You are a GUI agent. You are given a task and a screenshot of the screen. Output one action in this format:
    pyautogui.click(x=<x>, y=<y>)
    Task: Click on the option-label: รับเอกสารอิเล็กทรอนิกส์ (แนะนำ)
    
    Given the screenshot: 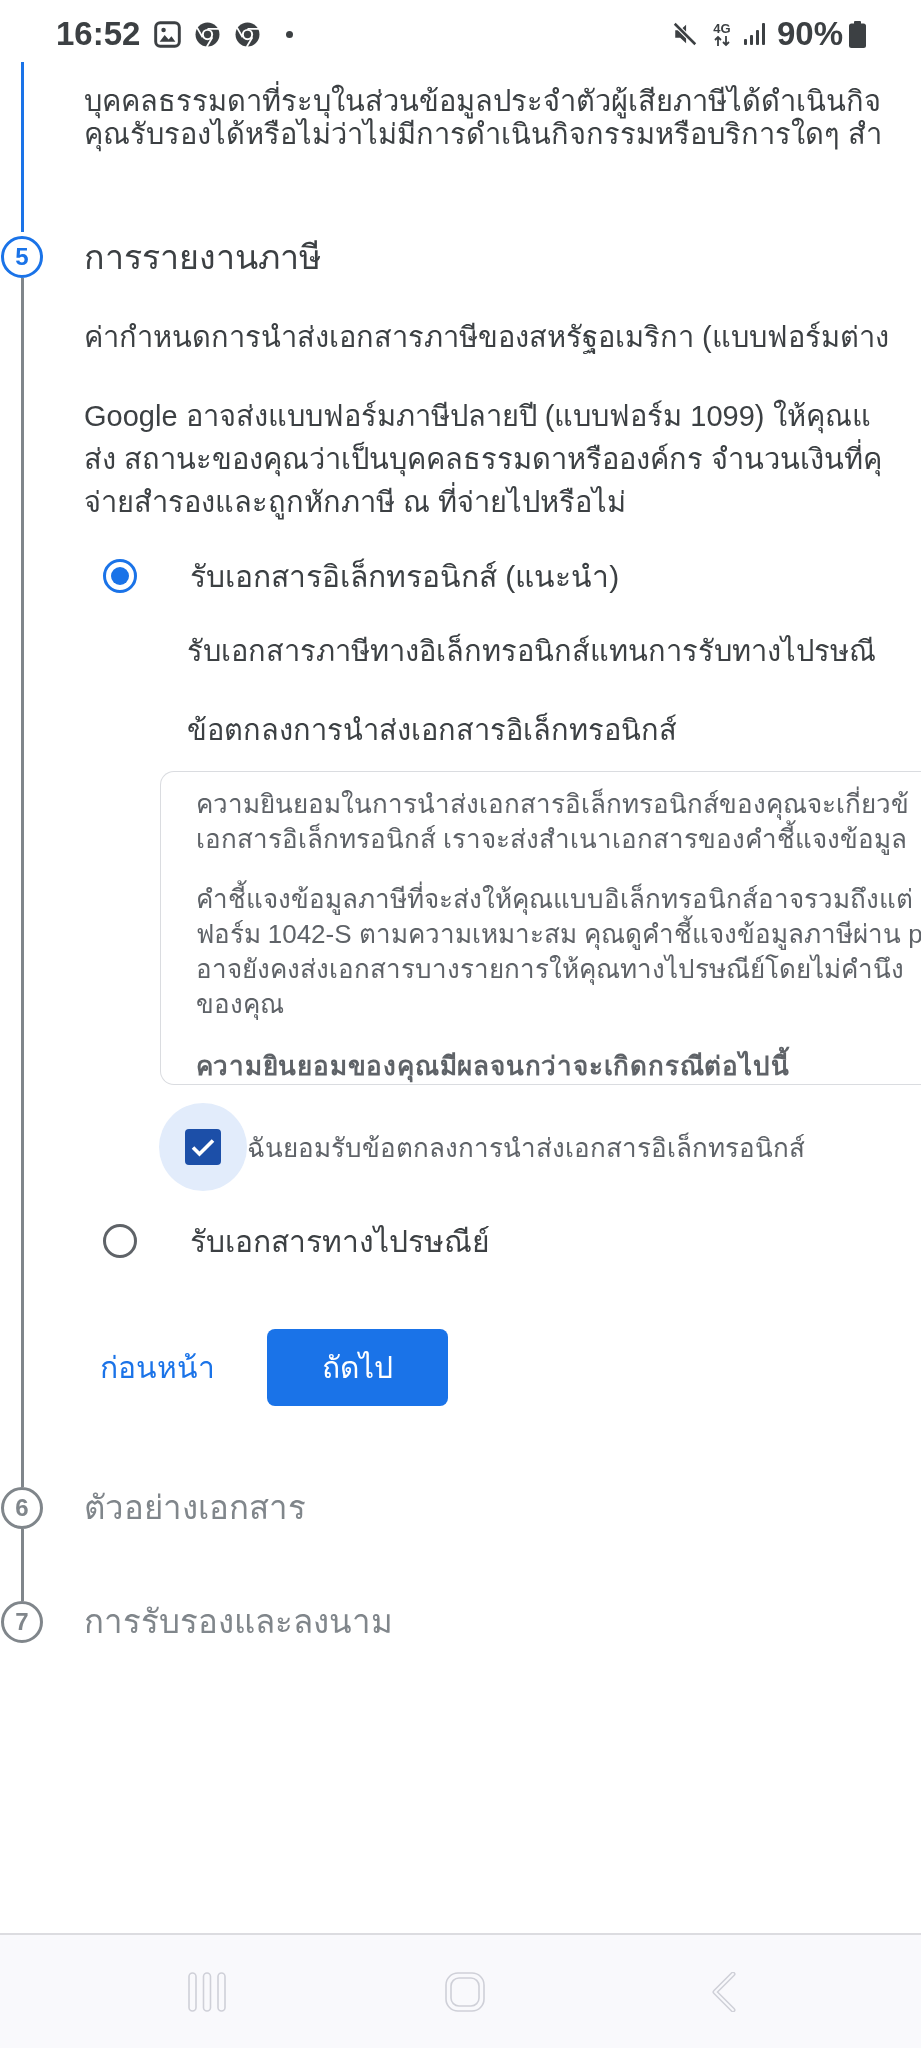 What is the action you would take?
    pyautogui.click(x=405, y=576)
    